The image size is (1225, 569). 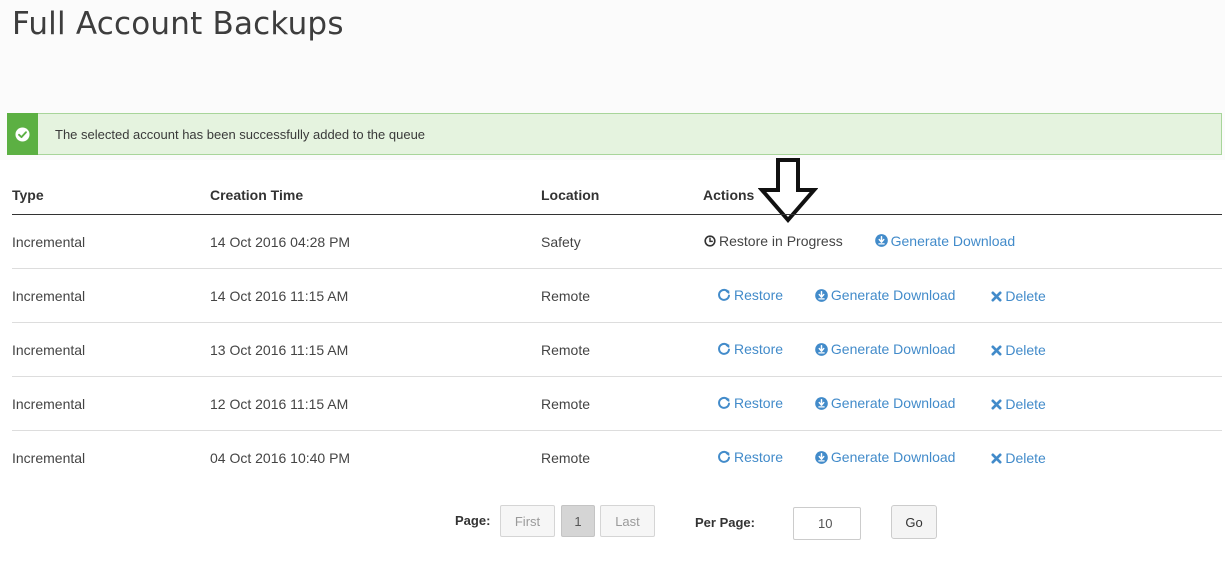 I want to click on per-page-label: Per Page:, so click(x=725, y=522).